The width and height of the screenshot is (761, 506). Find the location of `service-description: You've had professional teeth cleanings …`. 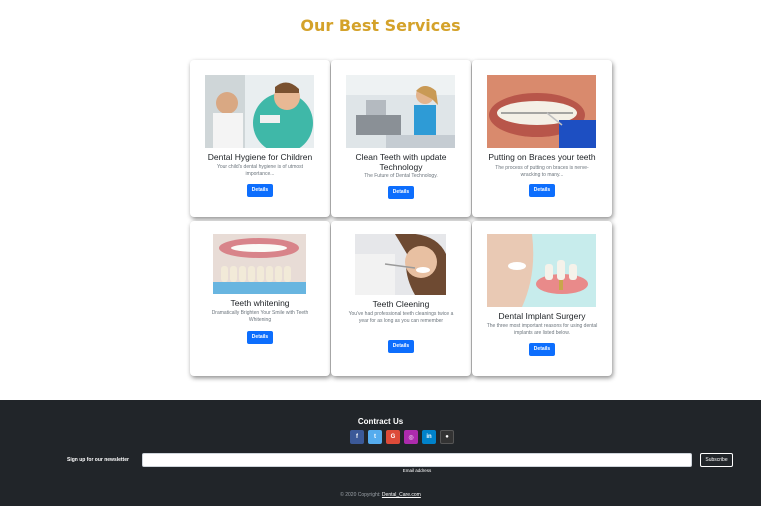

service-description: You've had professional teeth cleanings … is located at coordinates (401, 317).